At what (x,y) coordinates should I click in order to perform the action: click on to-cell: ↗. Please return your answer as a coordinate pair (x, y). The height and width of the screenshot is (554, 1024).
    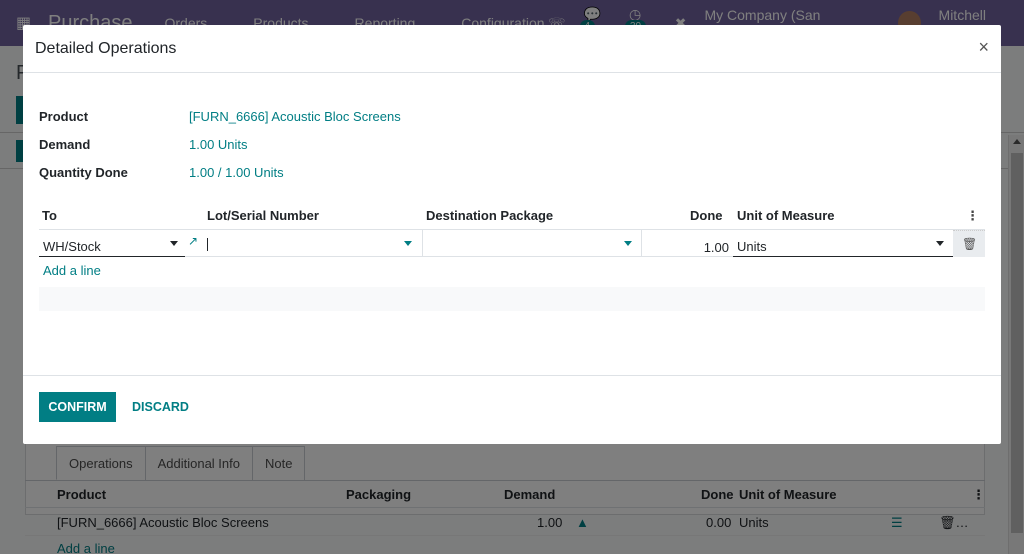
    Looking at the image, I should click on (122, 243).